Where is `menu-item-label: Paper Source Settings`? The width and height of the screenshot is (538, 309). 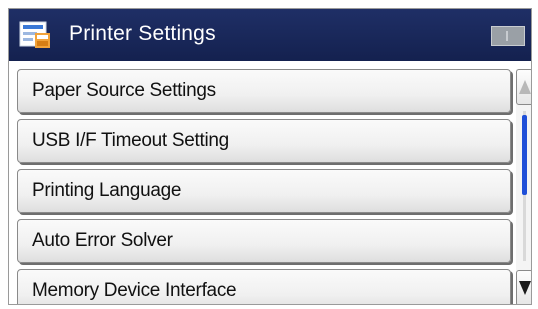
menu-item-label: Paper Source Settings is located at coordinates (124, 90).